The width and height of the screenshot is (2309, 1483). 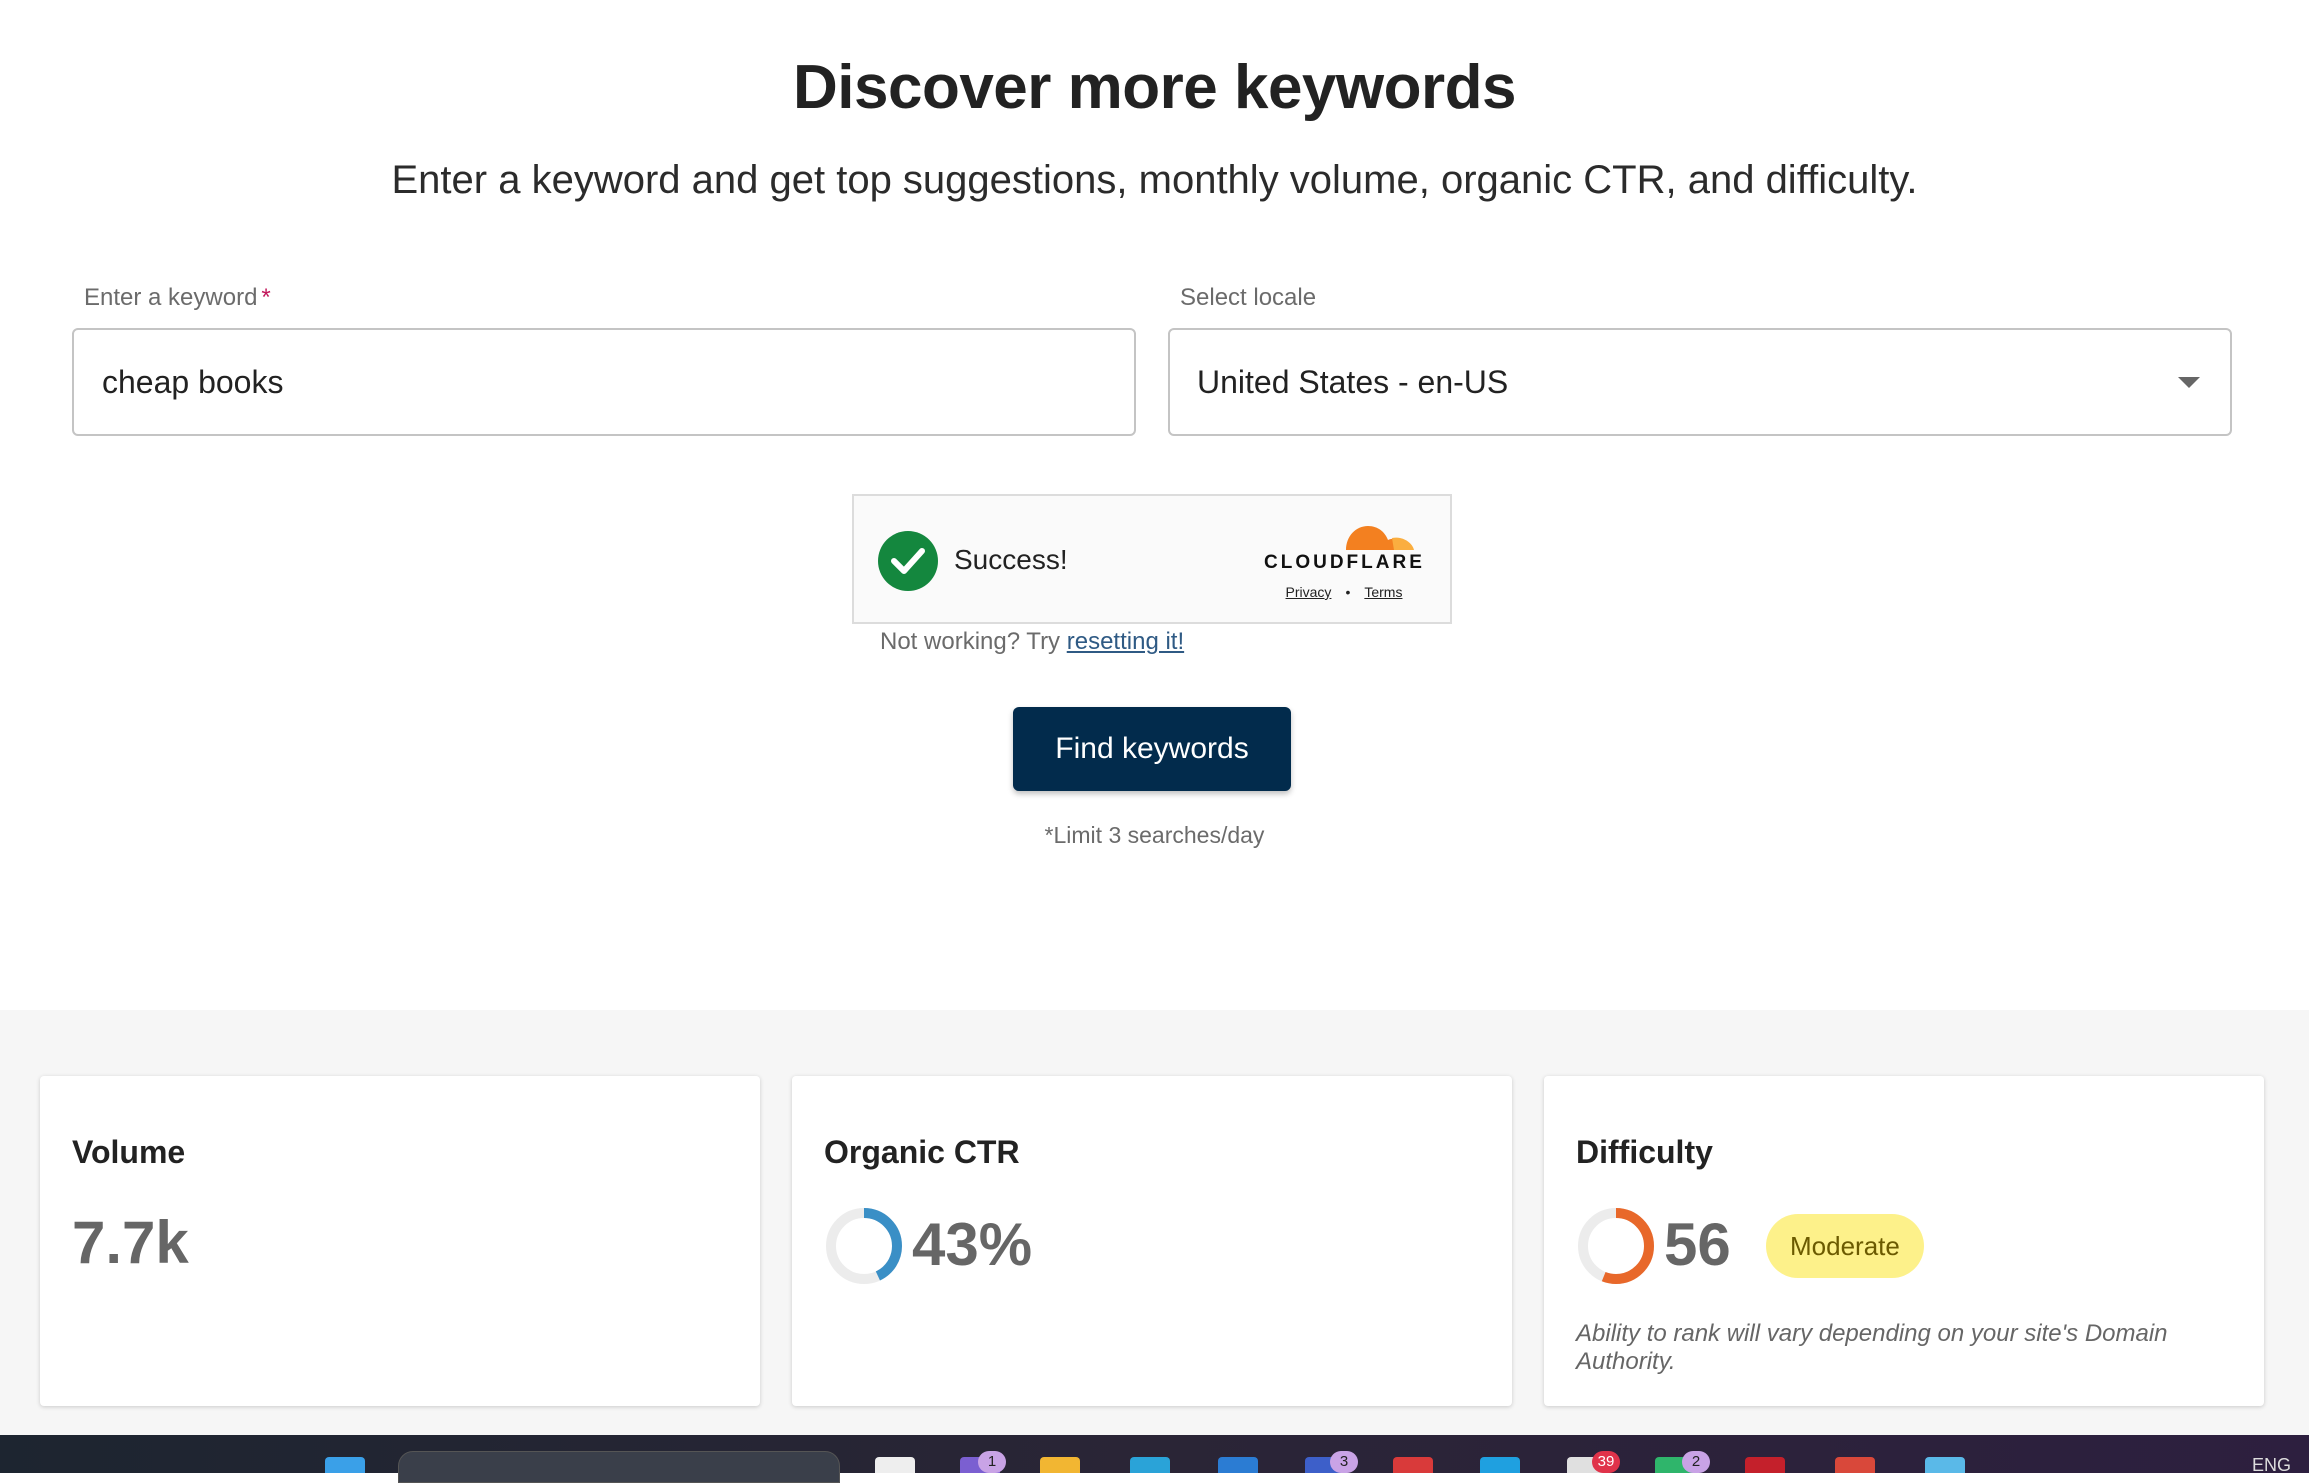 I want to click on difficulty-value: 56, so click(x=1697, y=1244).